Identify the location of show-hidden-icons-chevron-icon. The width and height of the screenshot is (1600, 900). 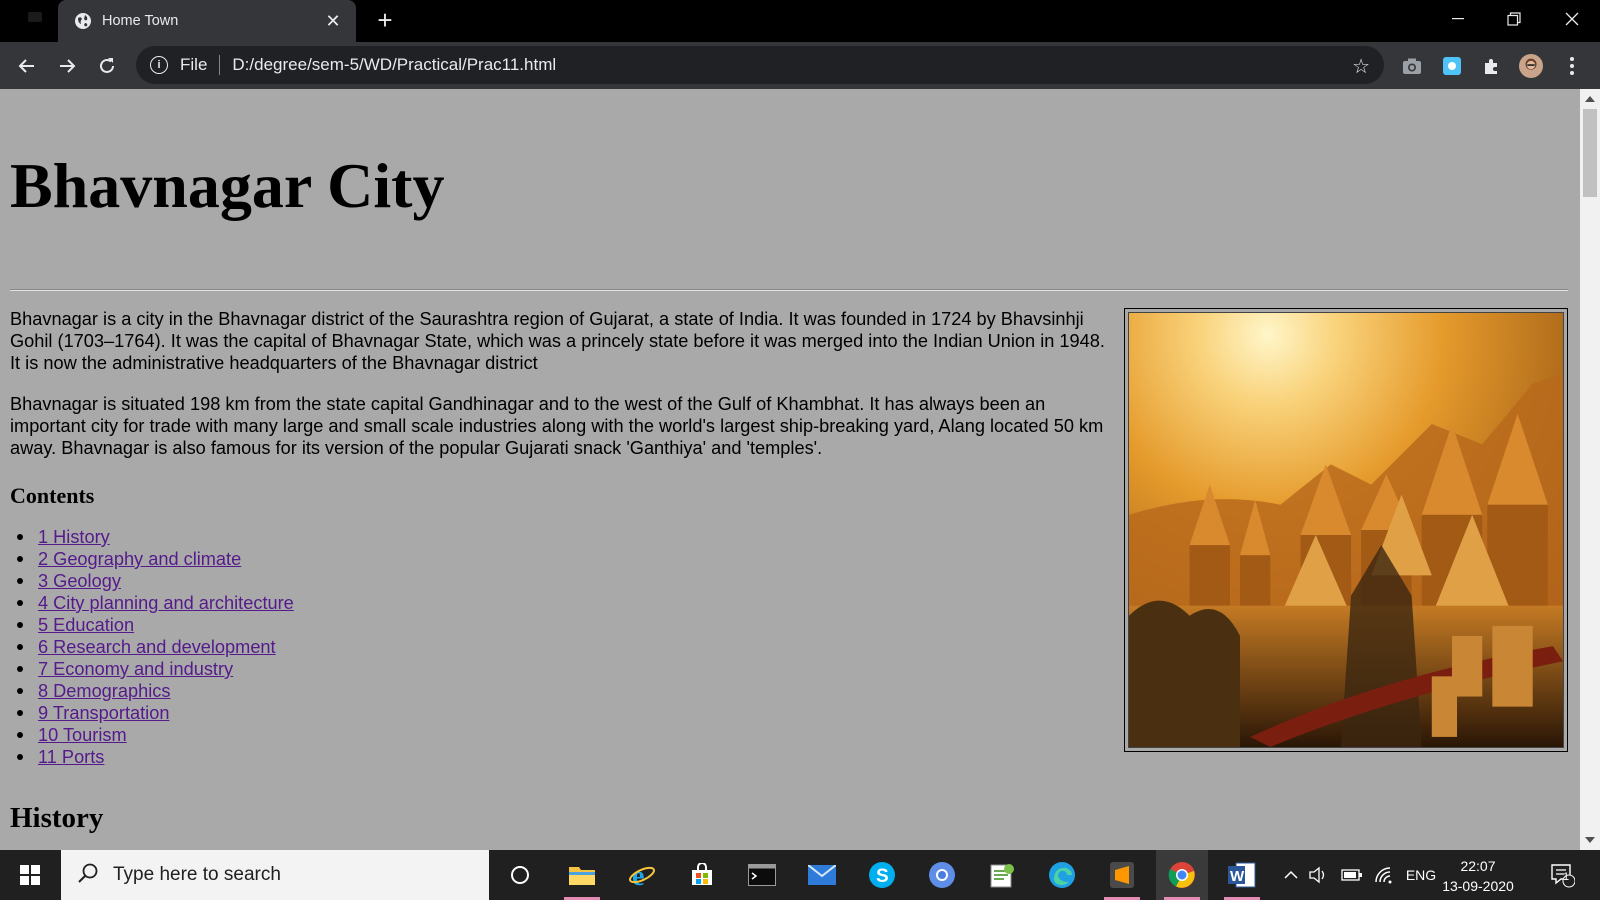
(1291, 875).